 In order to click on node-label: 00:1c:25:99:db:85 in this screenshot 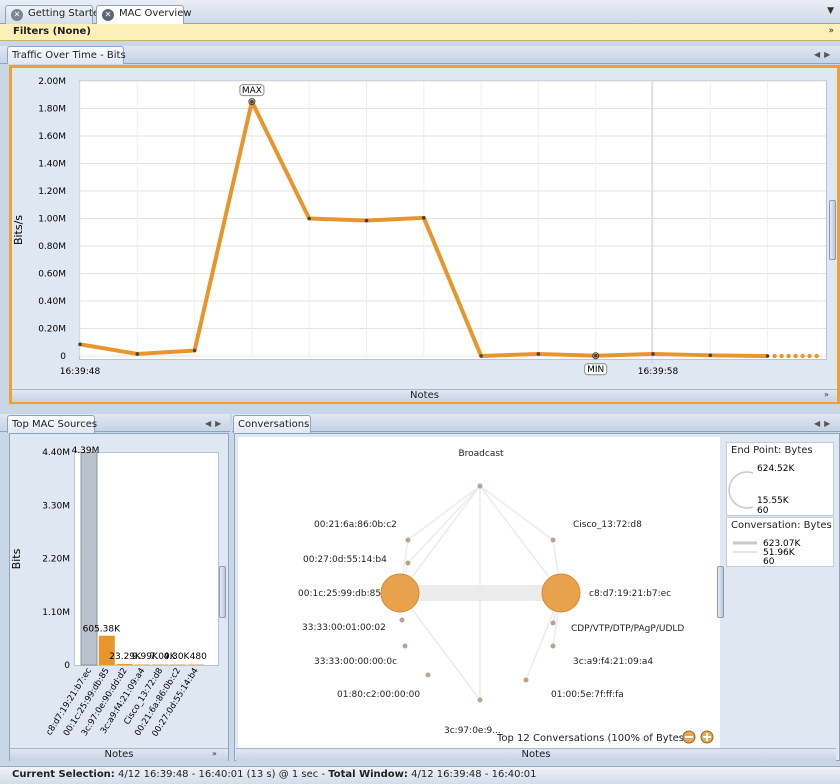, I will do `click(339, 594)`.